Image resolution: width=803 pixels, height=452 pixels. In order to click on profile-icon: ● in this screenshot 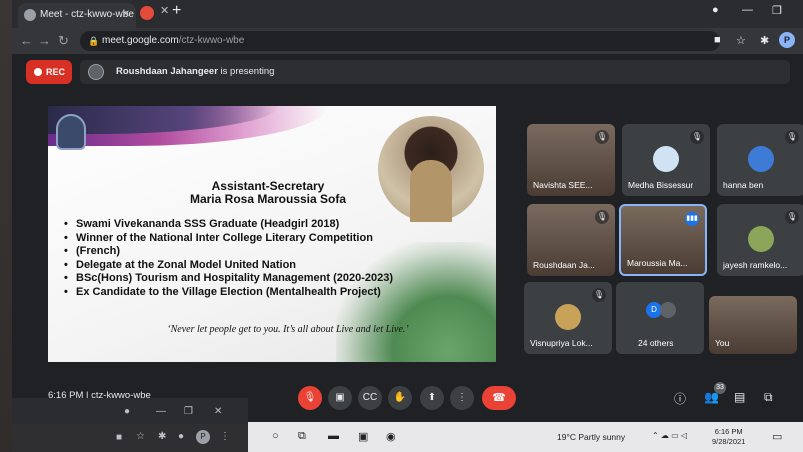, I will do `click(181, 436)`.